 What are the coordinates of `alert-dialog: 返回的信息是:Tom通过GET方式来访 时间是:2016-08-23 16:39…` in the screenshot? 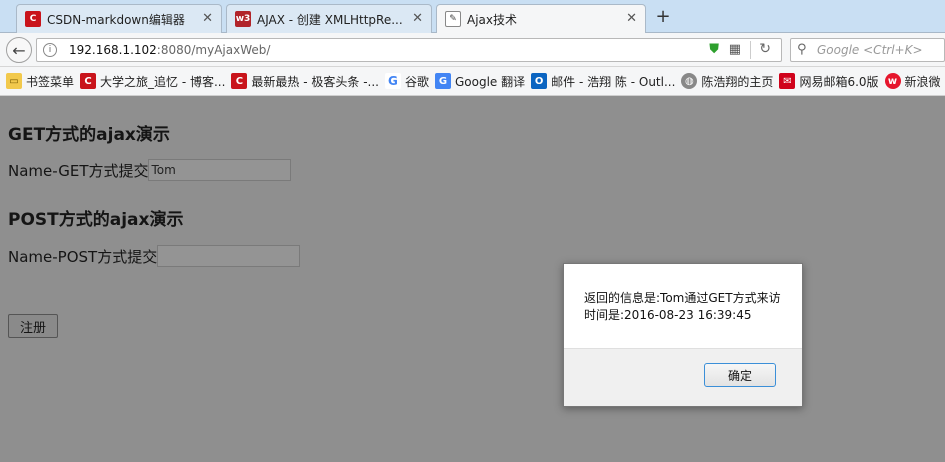 It's located at (683, 335).